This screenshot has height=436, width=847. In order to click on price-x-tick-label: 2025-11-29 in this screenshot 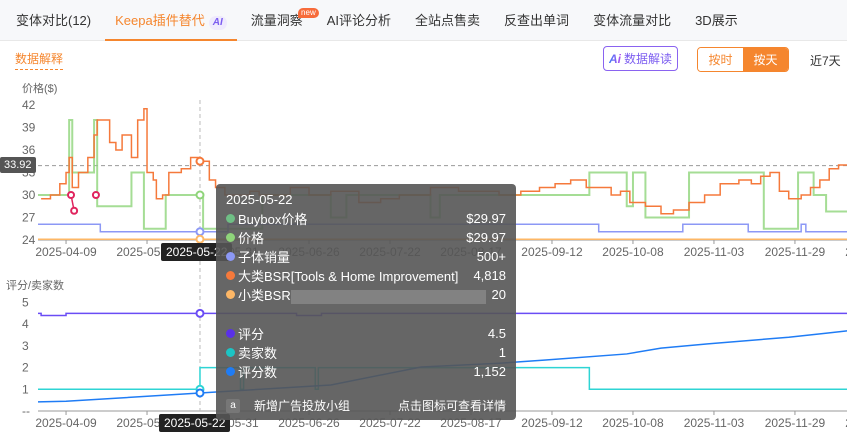, I will do `click(795, 252)`.